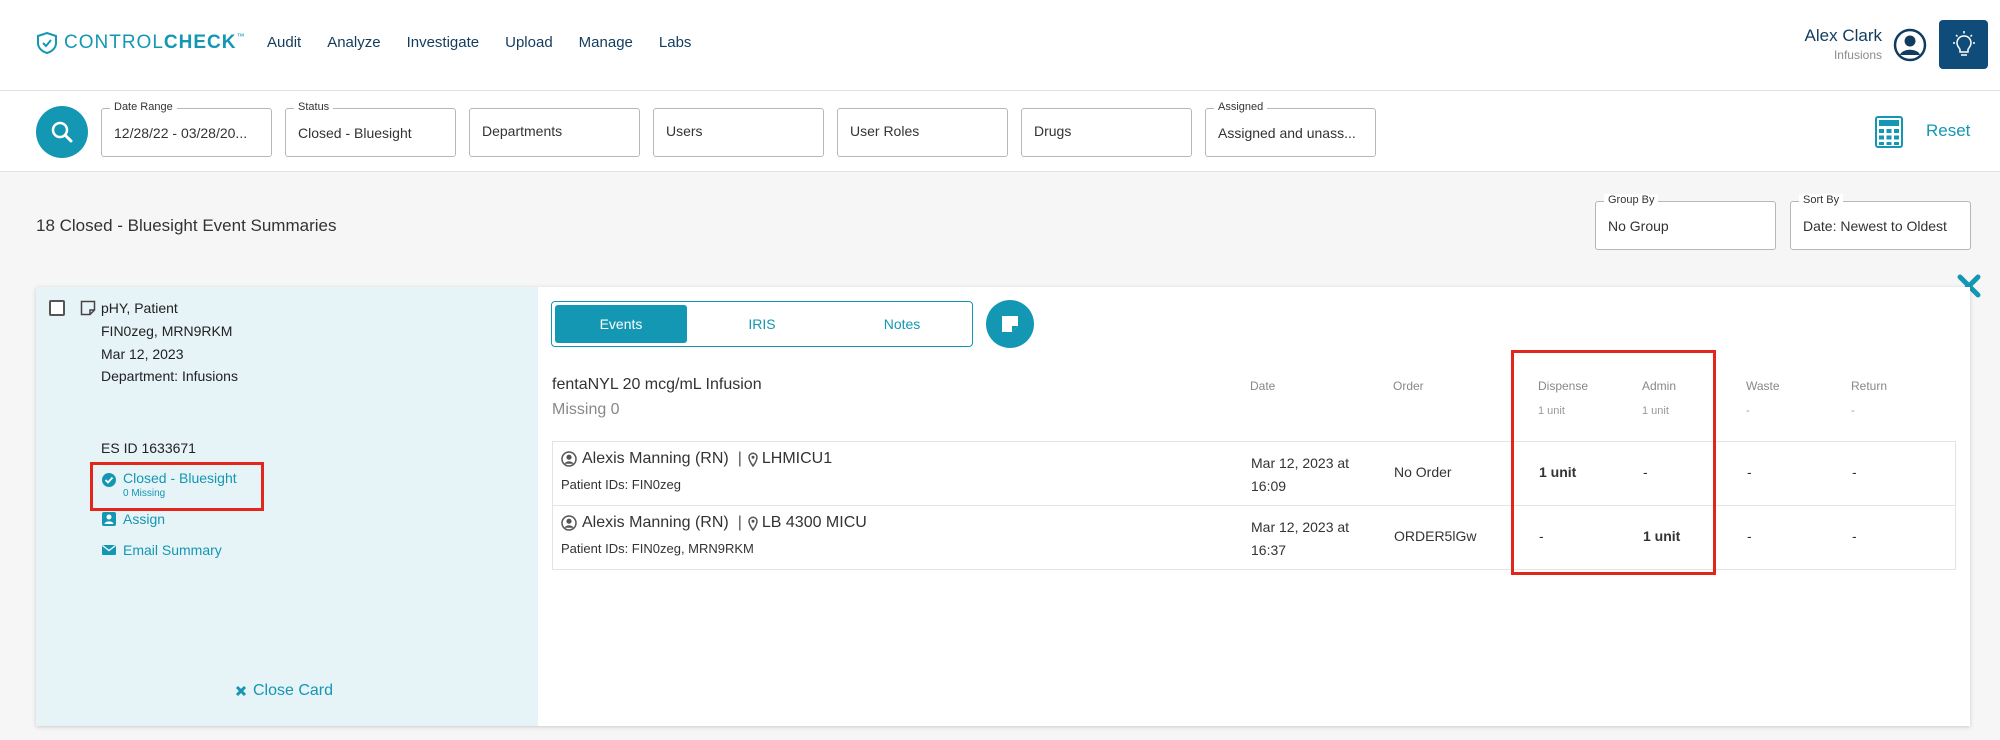  I want to click on email-summary-link: Email Summary, so click(162, 550).